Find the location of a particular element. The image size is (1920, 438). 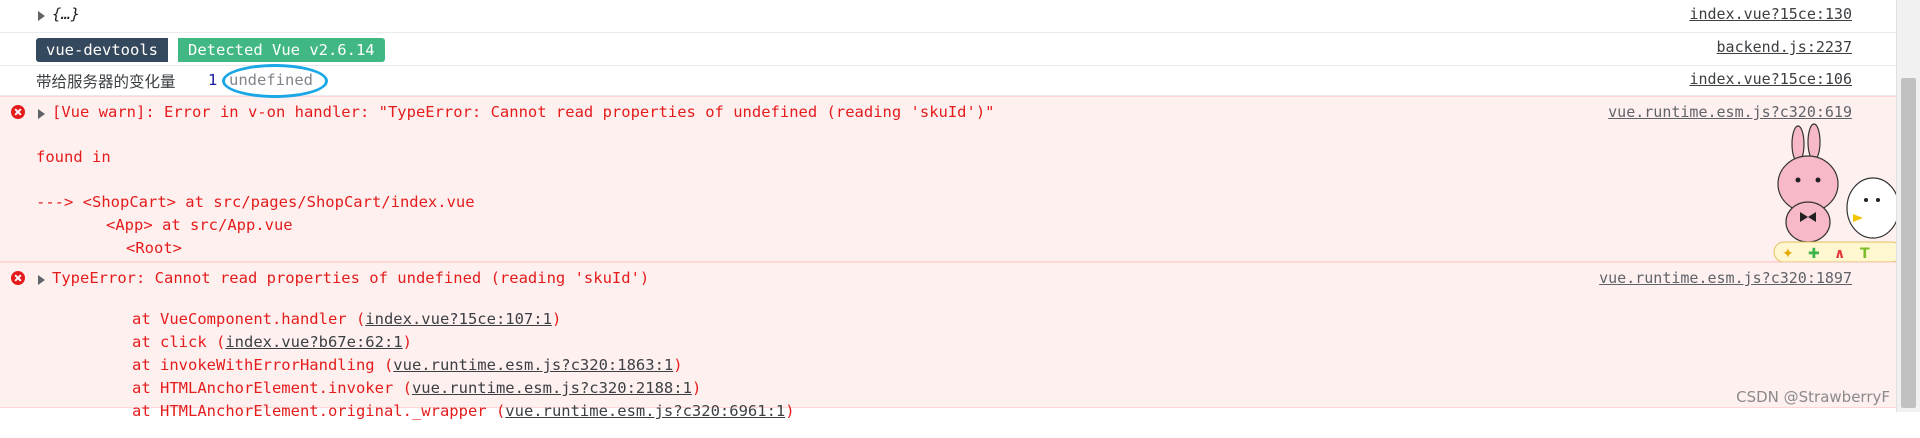

source-link: vue.runtime.esm.js?c320:1897 is located at coordinates (1725, 278).